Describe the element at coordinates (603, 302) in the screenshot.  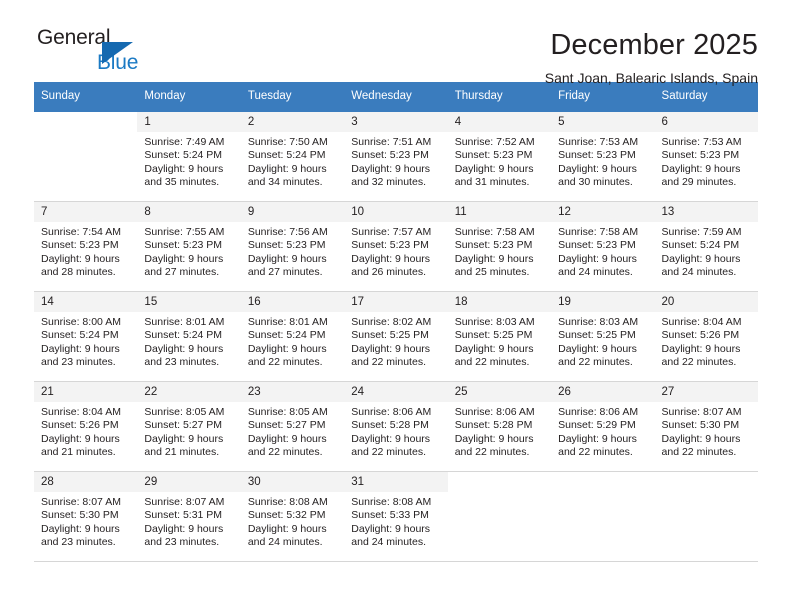
I see `day-number: 19` at that location.